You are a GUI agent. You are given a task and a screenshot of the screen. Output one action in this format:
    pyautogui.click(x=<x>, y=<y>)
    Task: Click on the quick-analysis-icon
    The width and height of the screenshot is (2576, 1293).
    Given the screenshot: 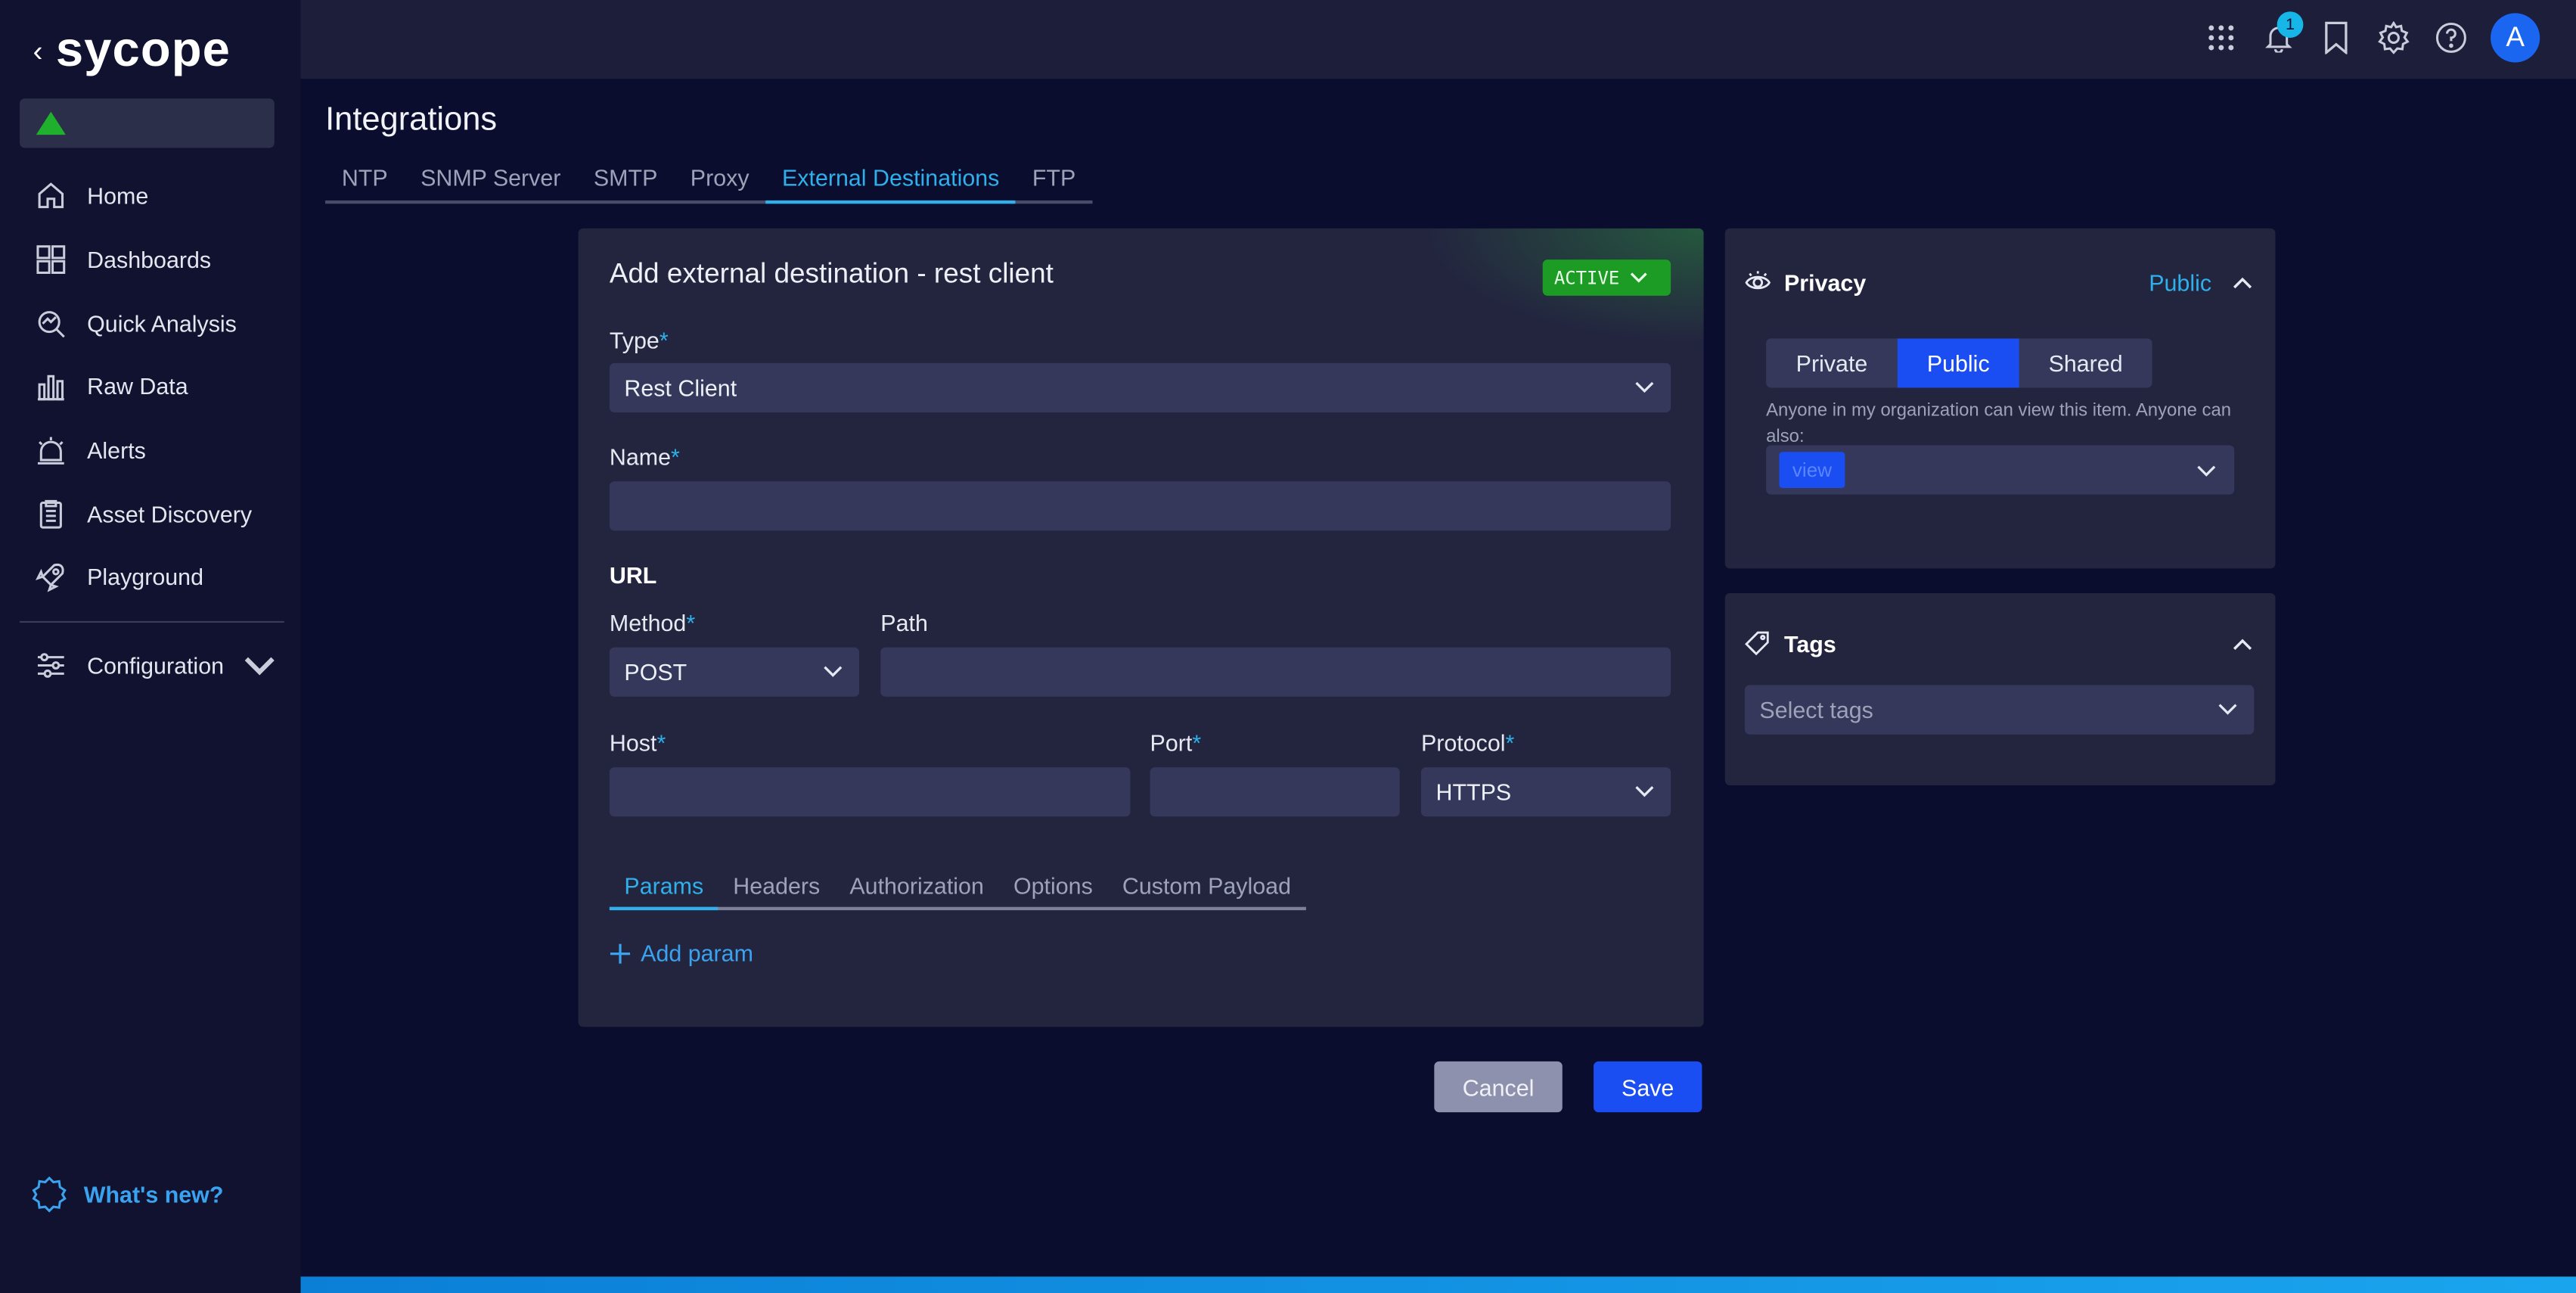 What is the action you would take?
    pyautogui.click(x=51, y=323)
    